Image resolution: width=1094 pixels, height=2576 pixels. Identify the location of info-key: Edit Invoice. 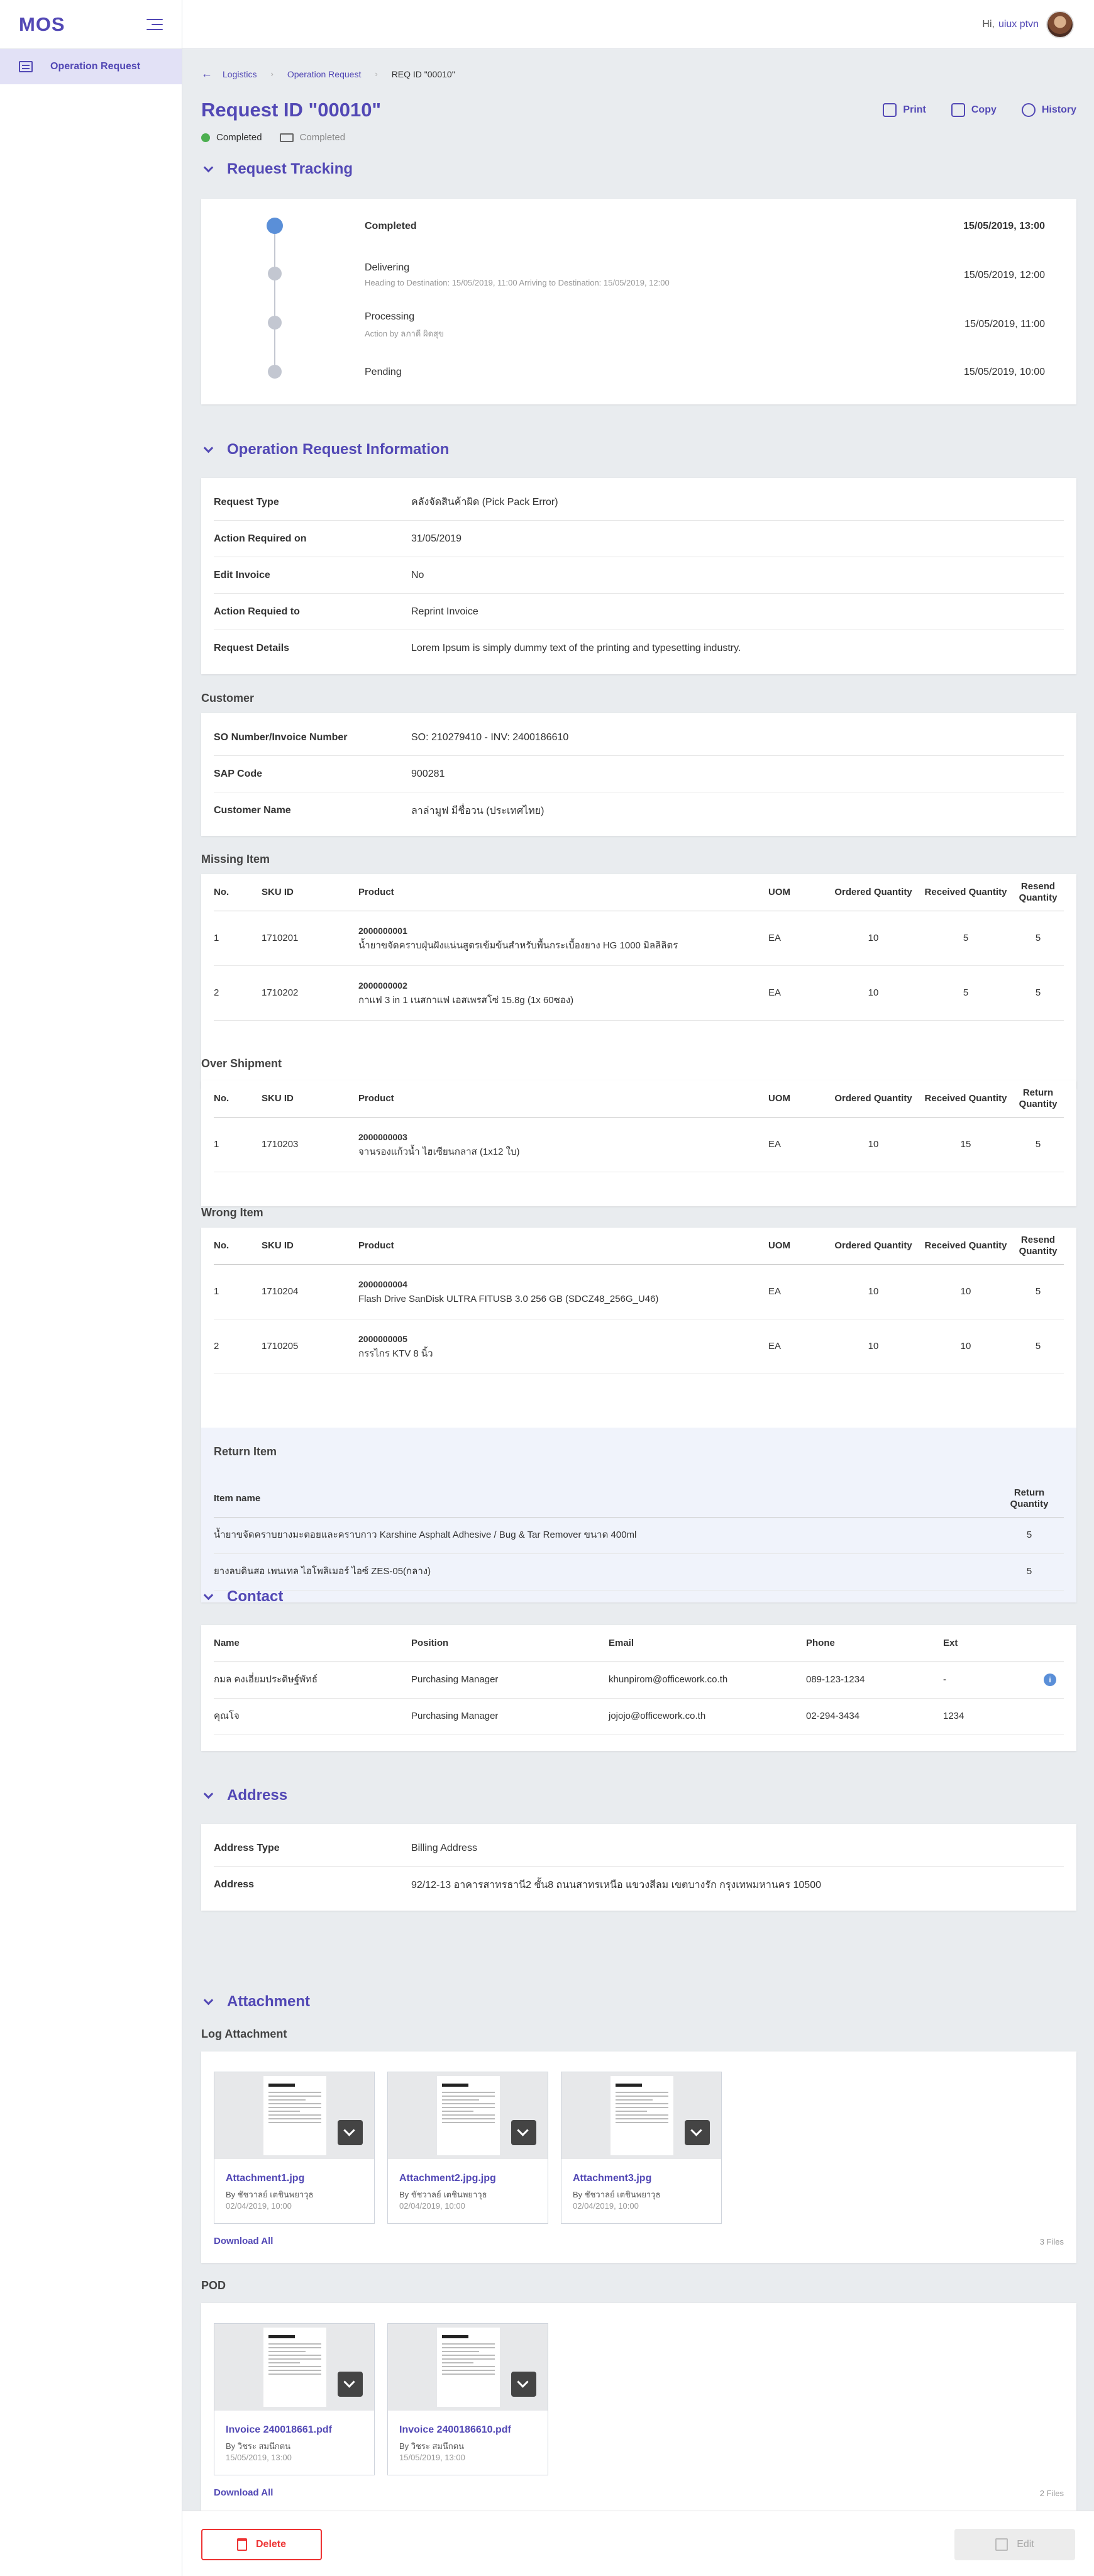
(242, 574).